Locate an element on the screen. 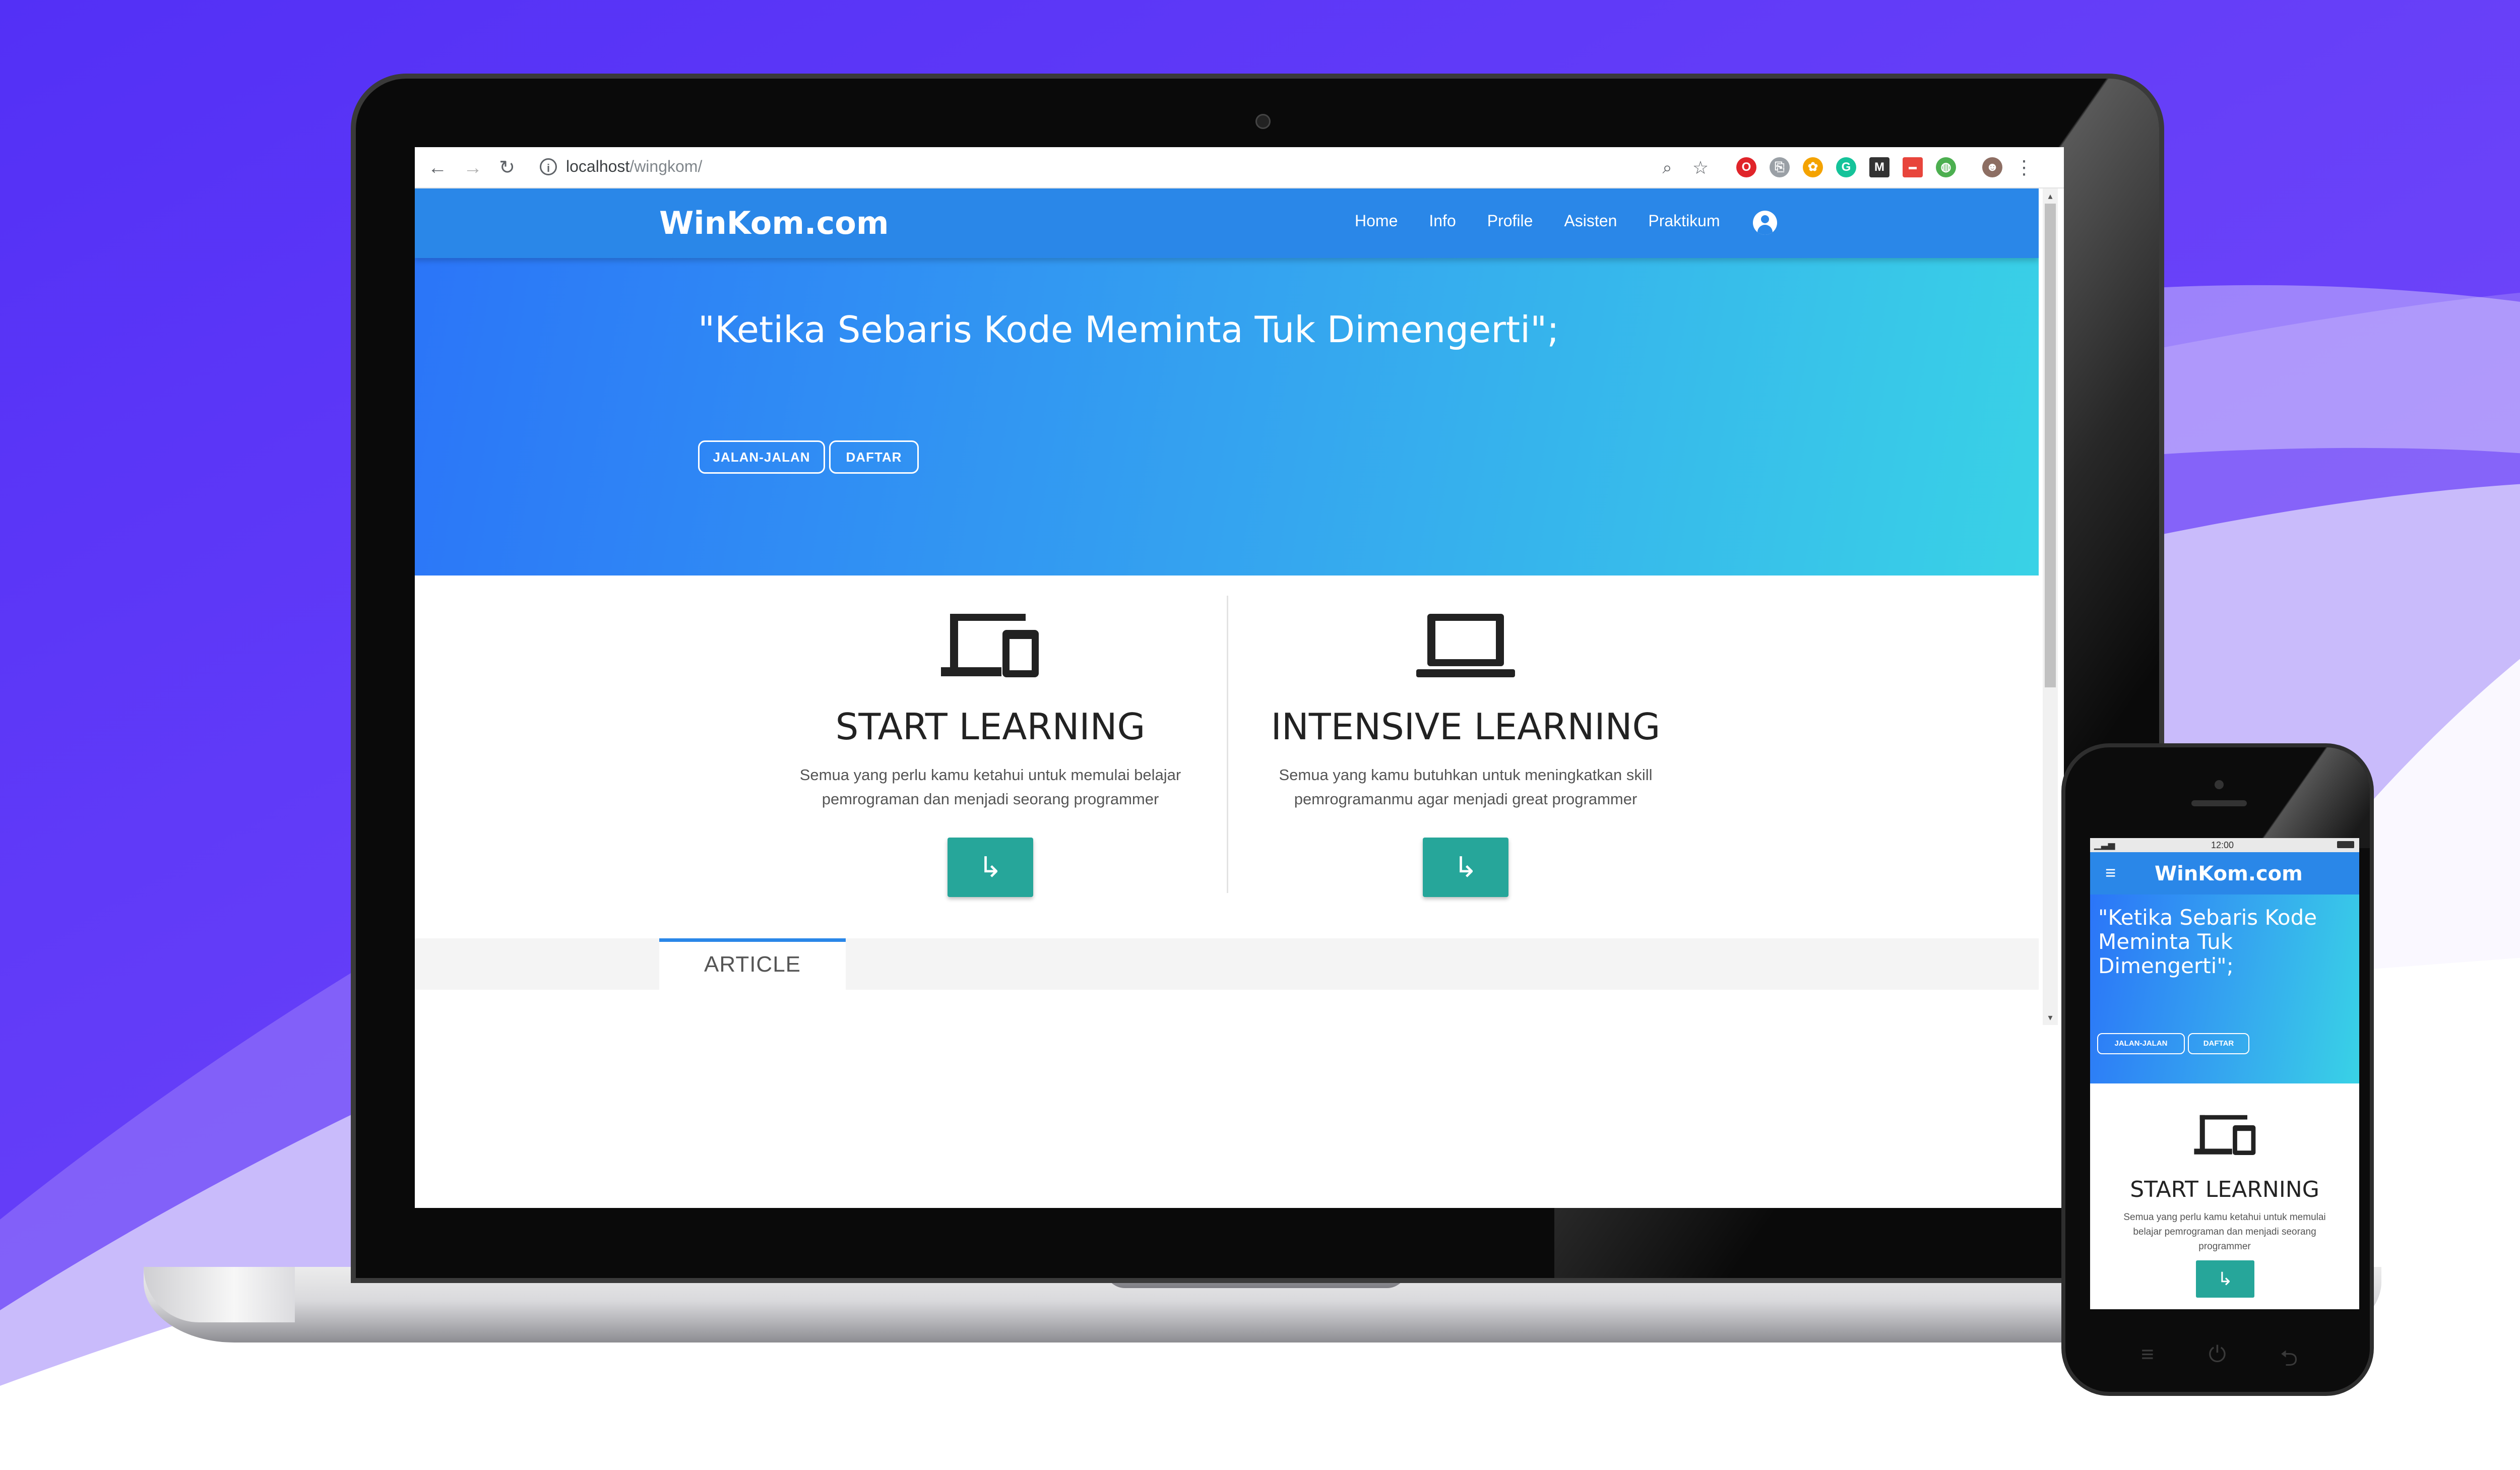 This screenshot has height=1470, width=2520. battery-icon is located at coordinates (2345, 844).